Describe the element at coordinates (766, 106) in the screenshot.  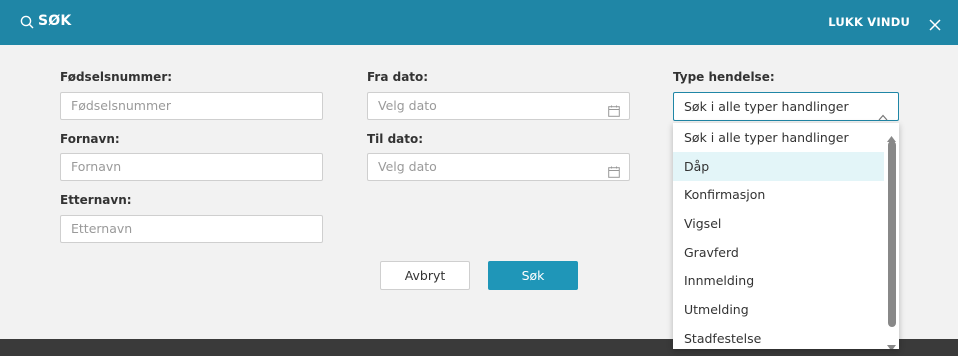
I see `event-type-selected: Søk i alle typer handlinger` at that location.